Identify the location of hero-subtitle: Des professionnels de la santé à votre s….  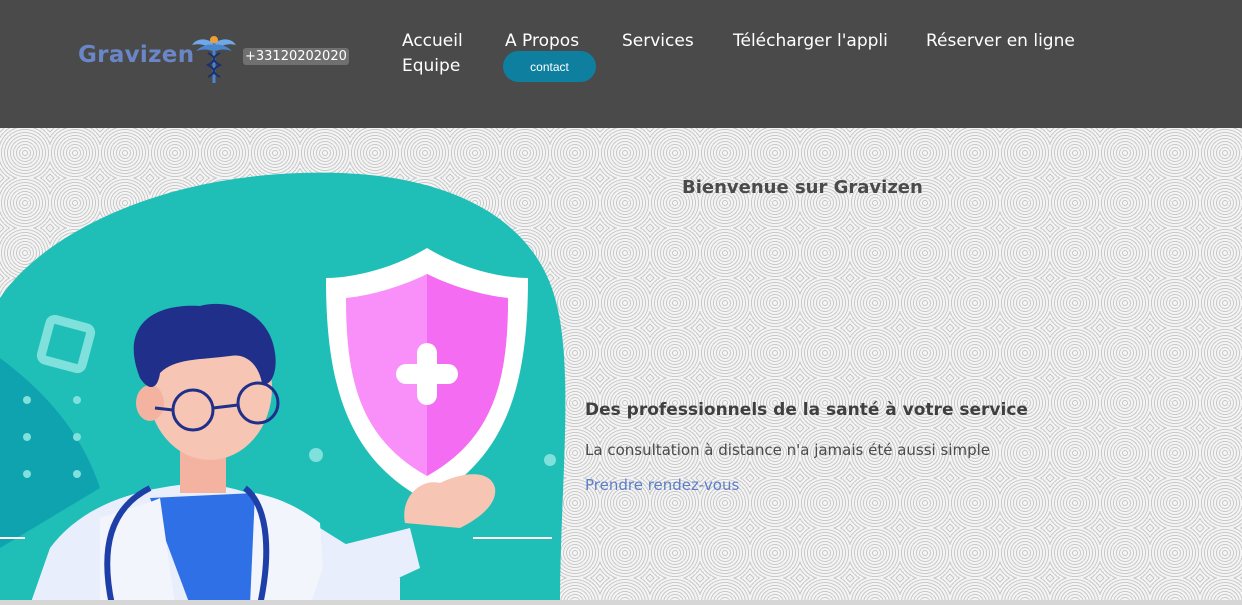
(806, 410).